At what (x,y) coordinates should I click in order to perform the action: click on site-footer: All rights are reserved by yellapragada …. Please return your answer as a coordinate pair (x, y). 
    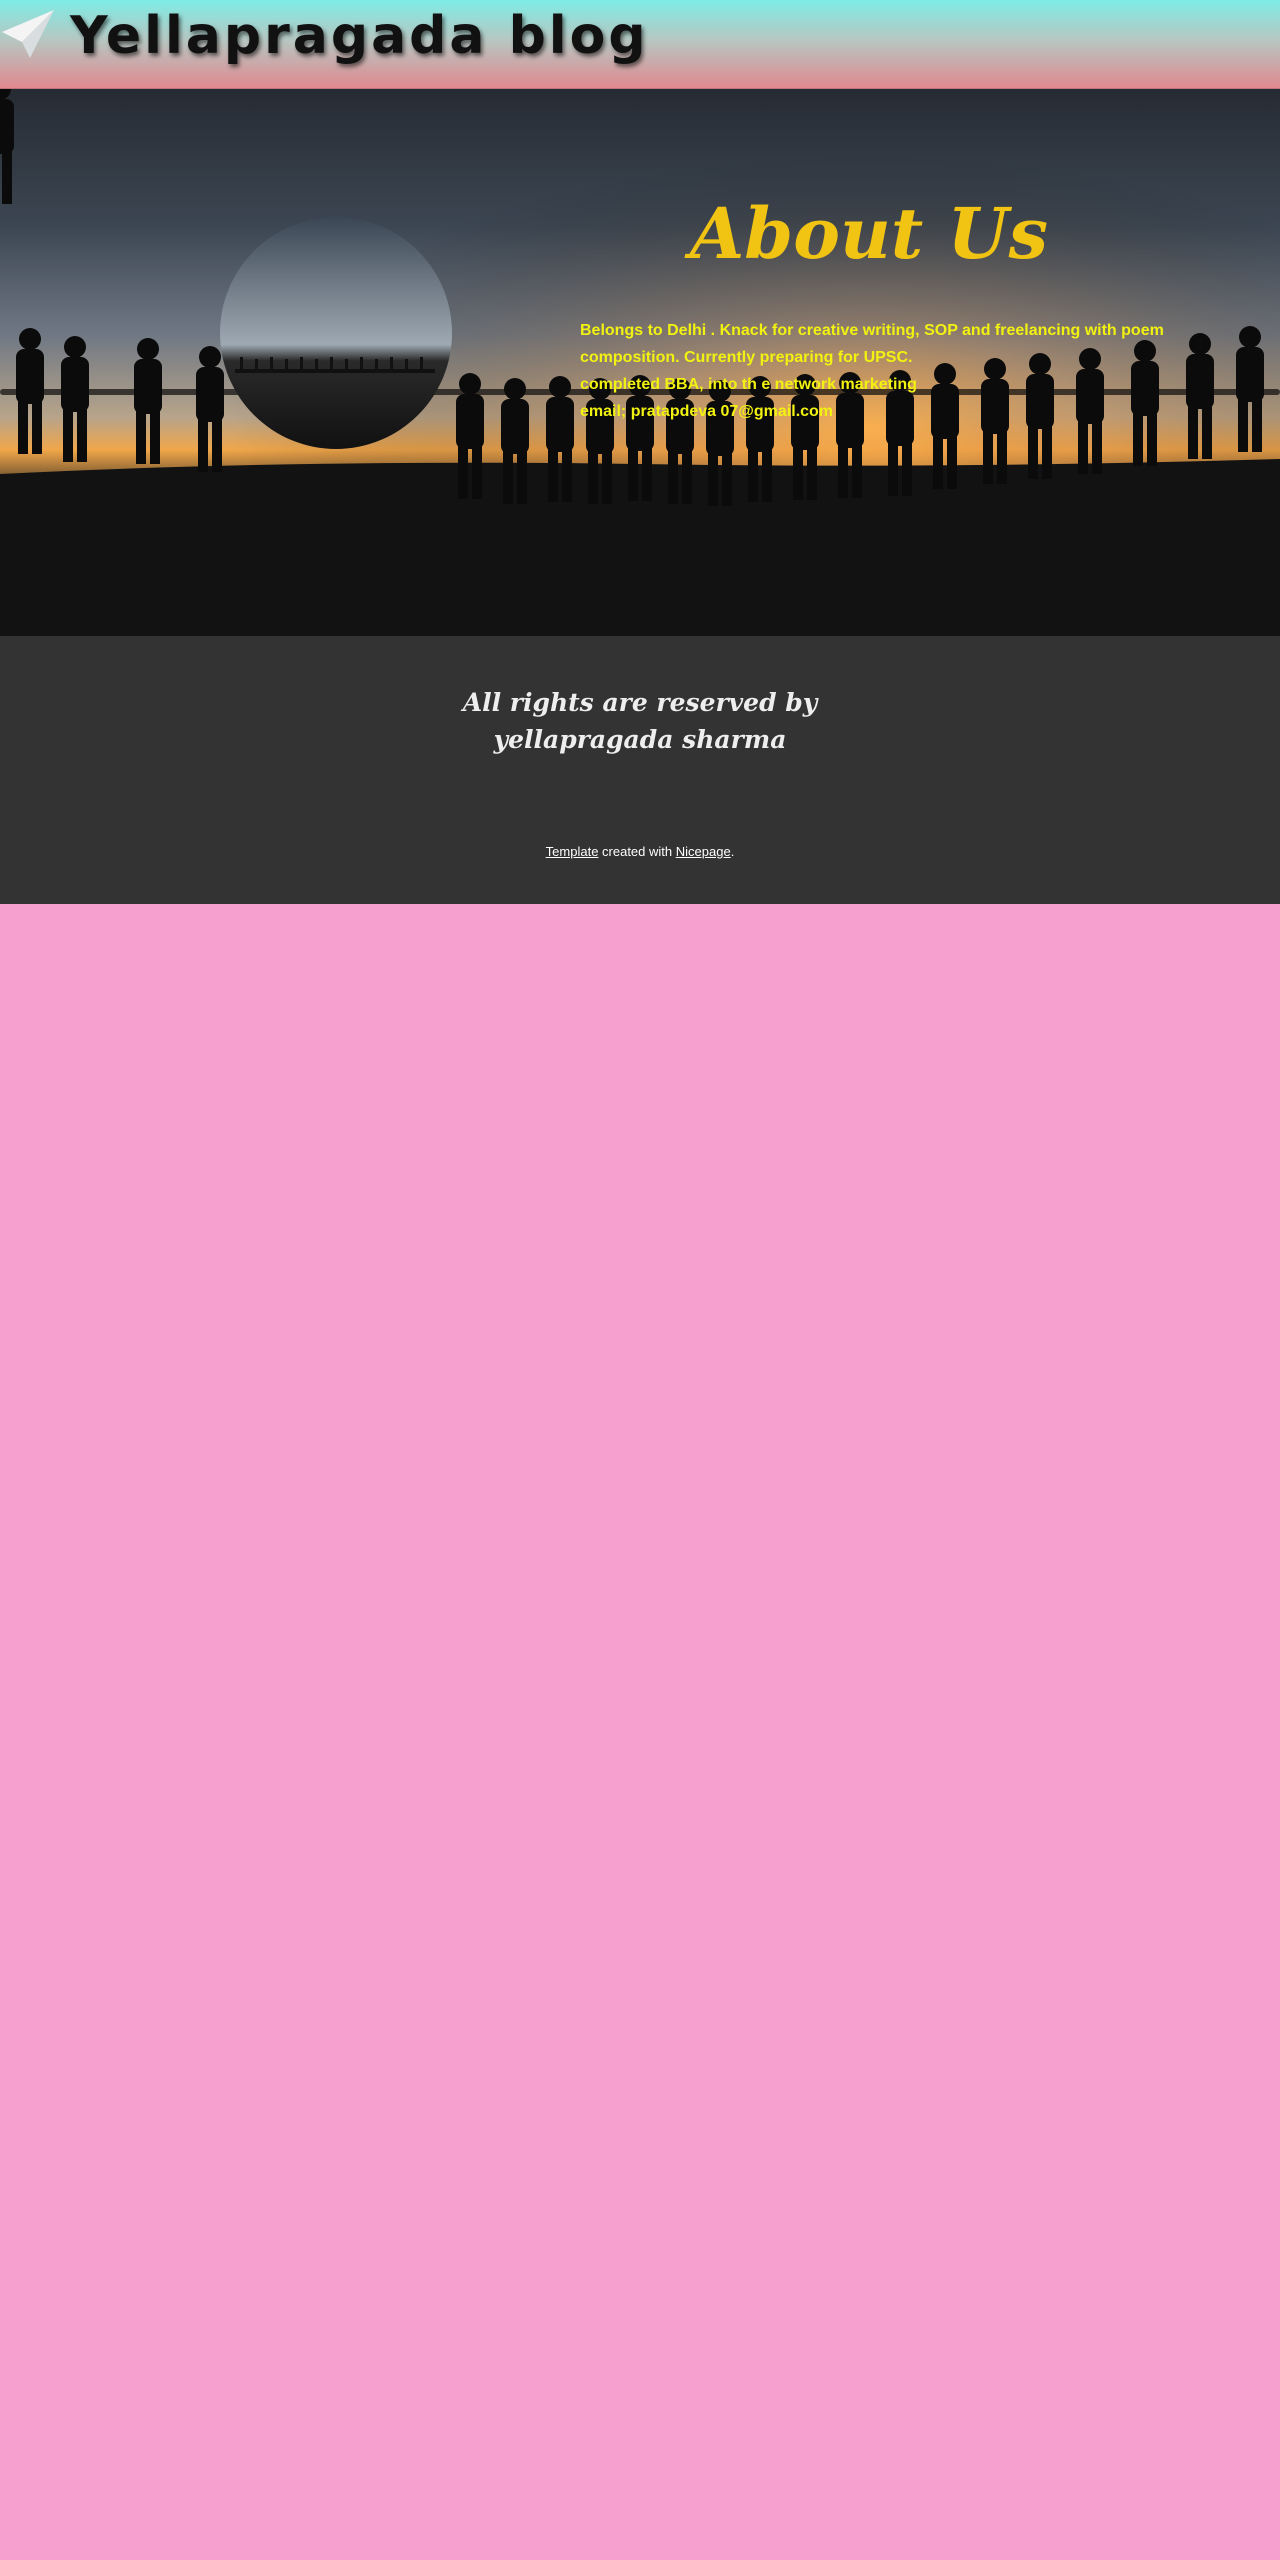
    Looking at the image, I should click on (640, 770).